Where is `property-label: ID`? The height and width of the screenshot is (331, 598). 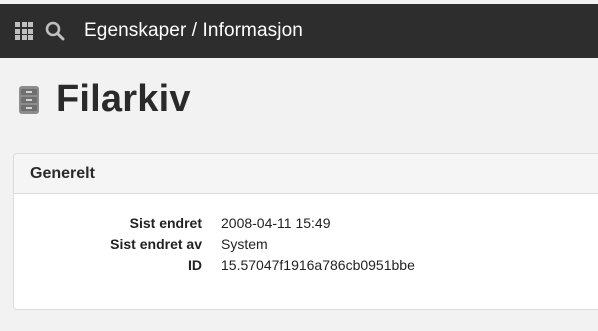
property-label: ID is located at coordinates (195, 264).